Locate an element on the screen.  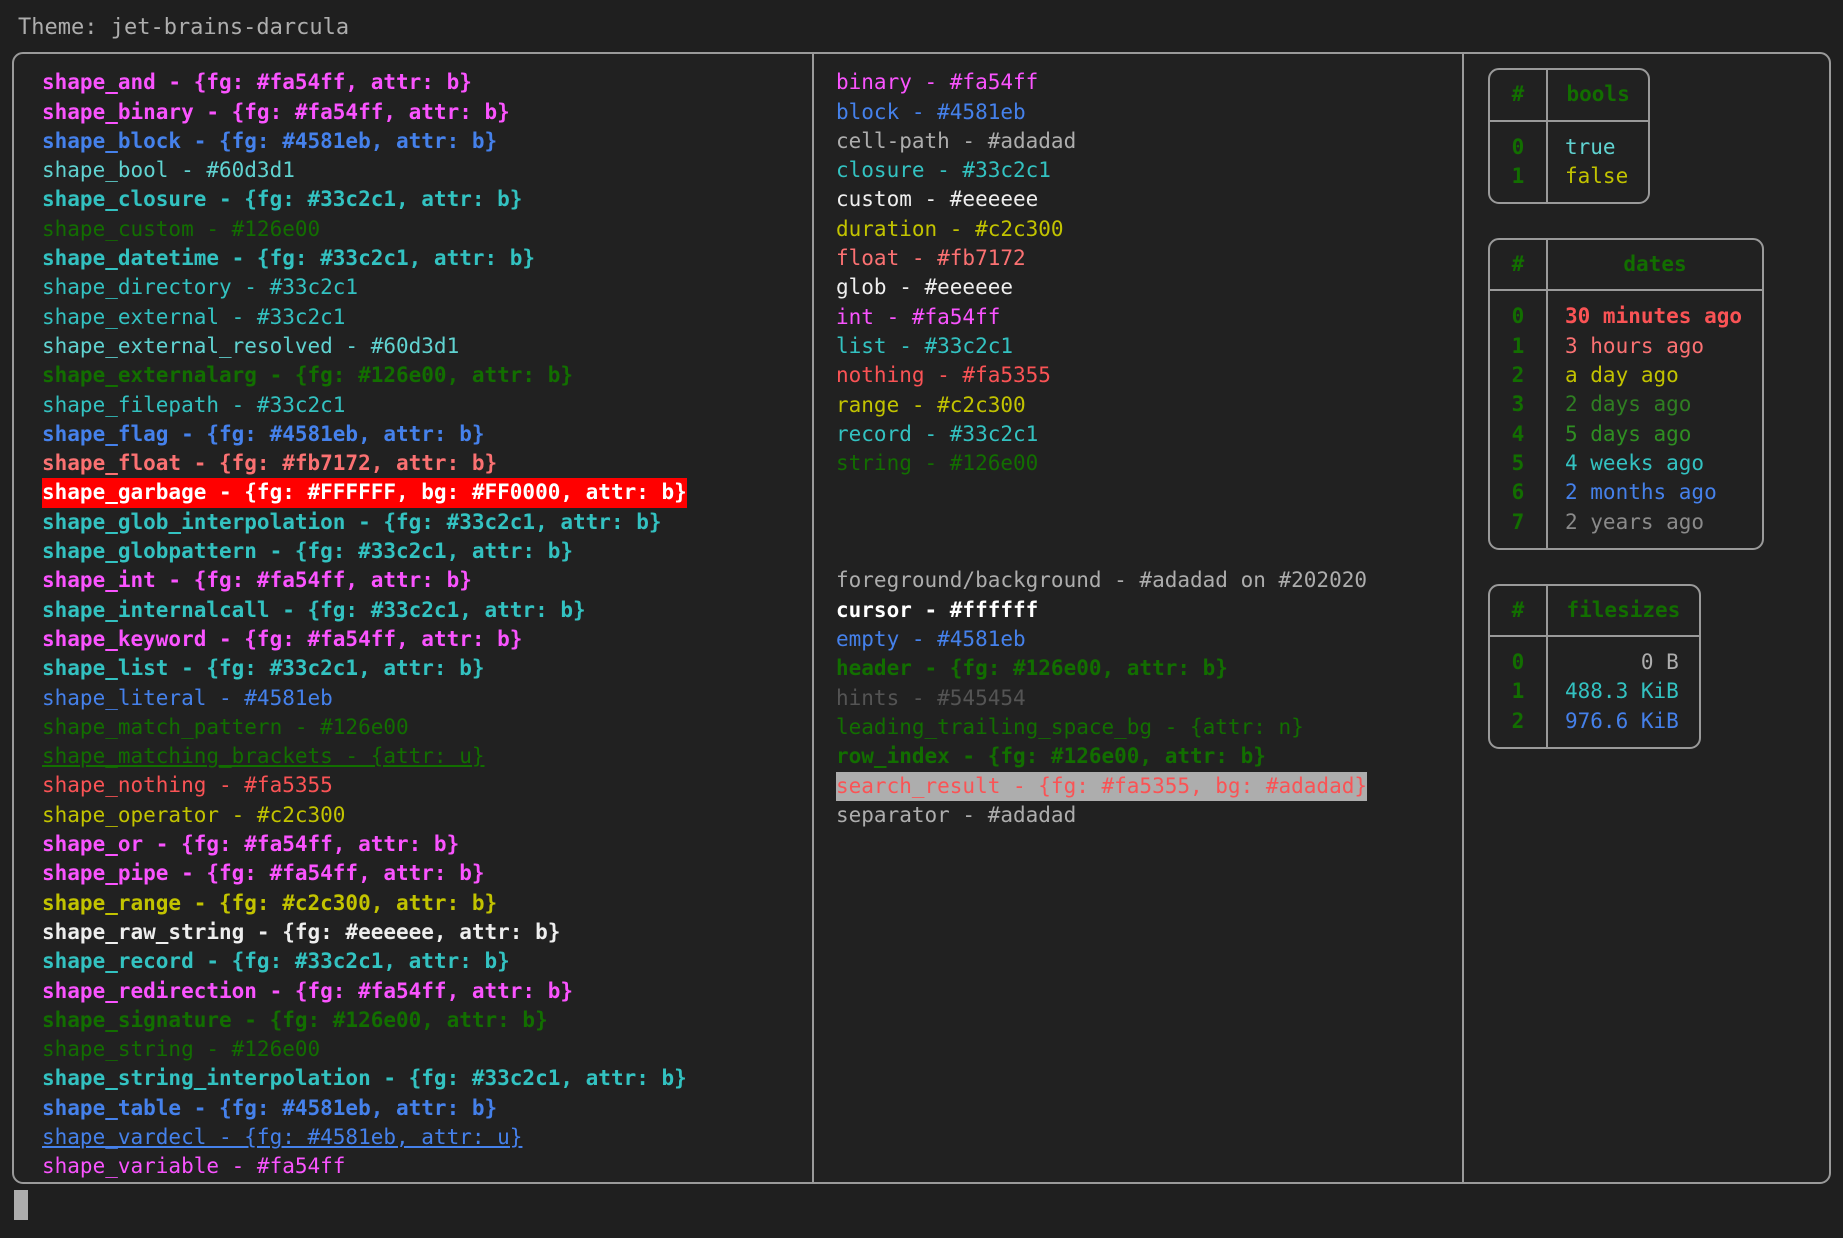
sample-table-bools: # bools 0 true 1 false is located at coordinates (1569, 136).